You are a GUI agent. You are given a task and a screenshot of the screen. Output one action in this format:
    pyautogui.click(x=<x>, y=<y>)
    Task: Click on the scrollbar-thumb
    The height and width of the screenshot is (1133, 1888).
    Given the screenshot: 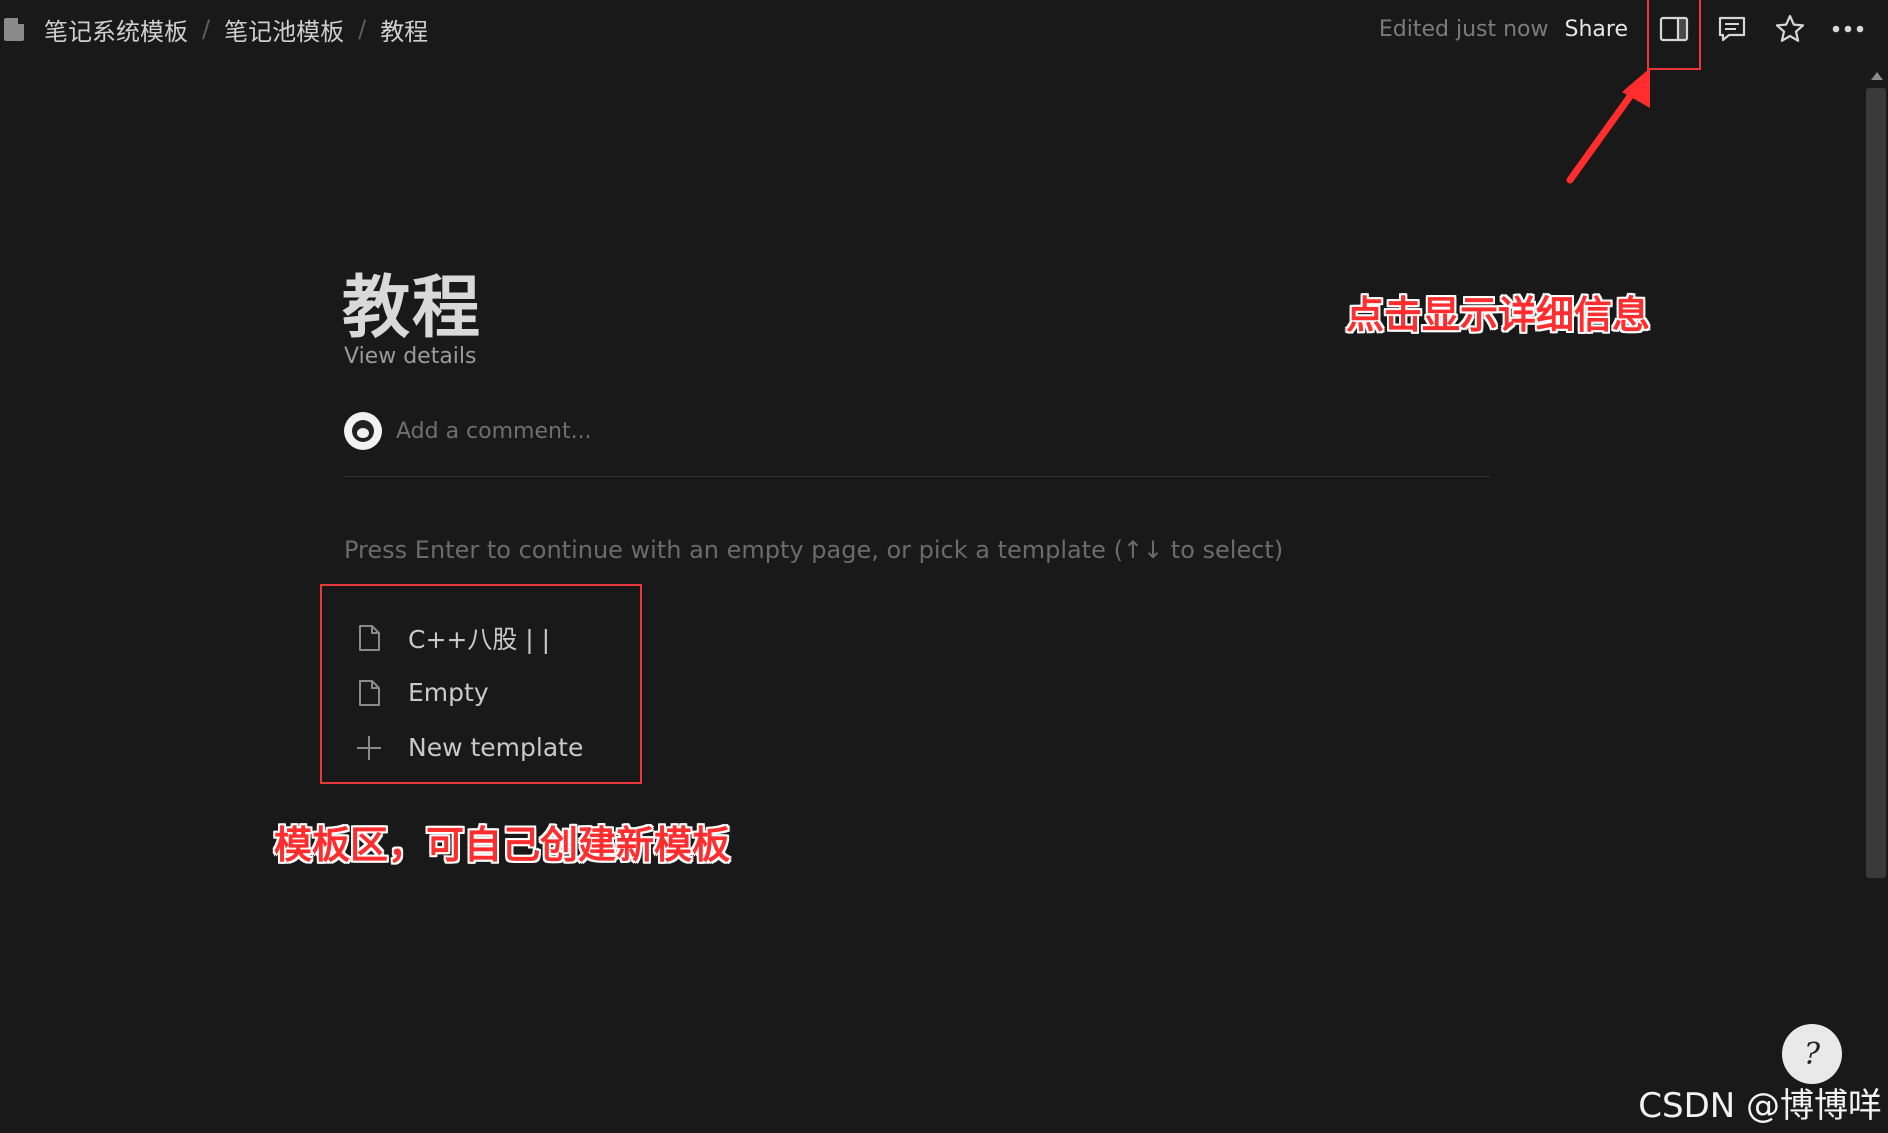 What is the action you would take?
    pyautogui.click(x=1876, y=483)
    